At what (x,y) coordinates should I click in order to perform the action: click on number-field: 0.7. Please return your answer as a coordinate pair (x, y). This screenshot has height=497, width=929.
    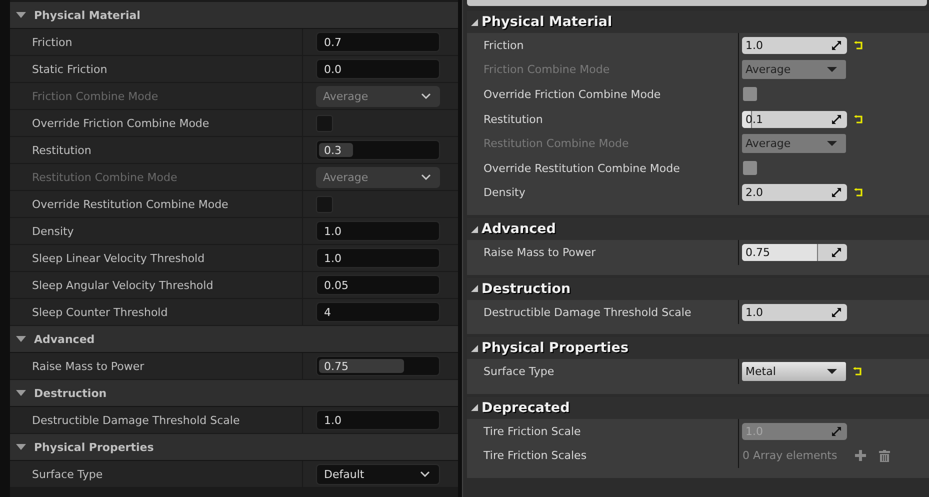
    Looking at the image, I should click on (378, 42).